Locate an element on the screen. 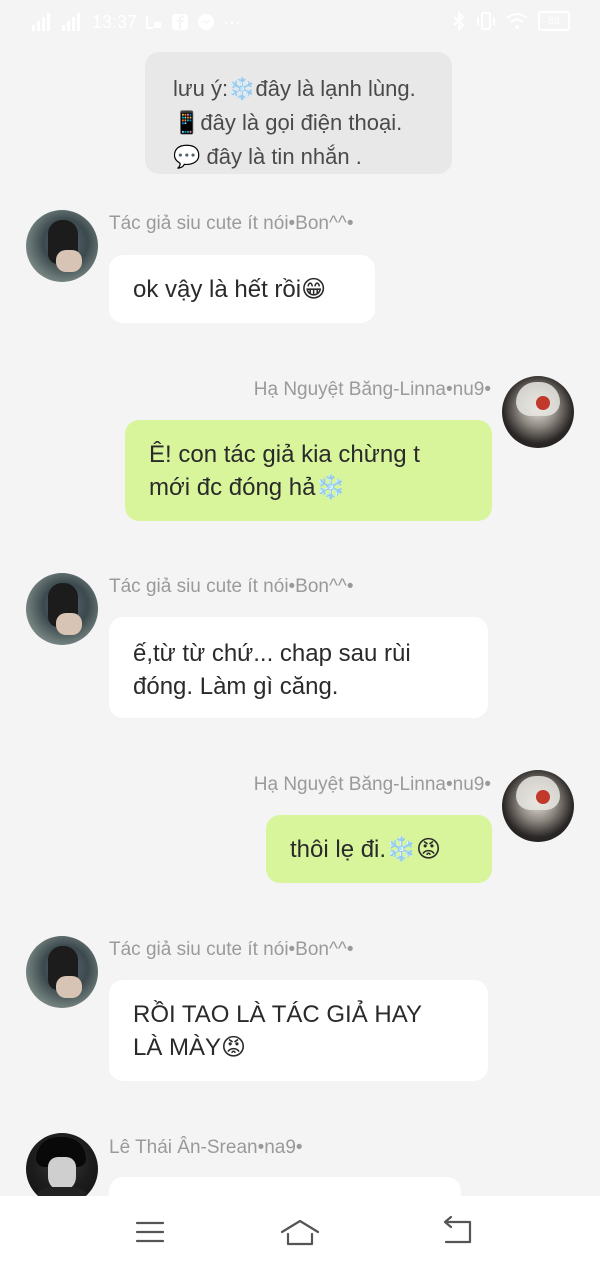 The height and width of the screenshot is (1267, 600). note-line-snowflake: lưu ý:❄️đây là lạnh lùng. is located at coordinates (294, 88).